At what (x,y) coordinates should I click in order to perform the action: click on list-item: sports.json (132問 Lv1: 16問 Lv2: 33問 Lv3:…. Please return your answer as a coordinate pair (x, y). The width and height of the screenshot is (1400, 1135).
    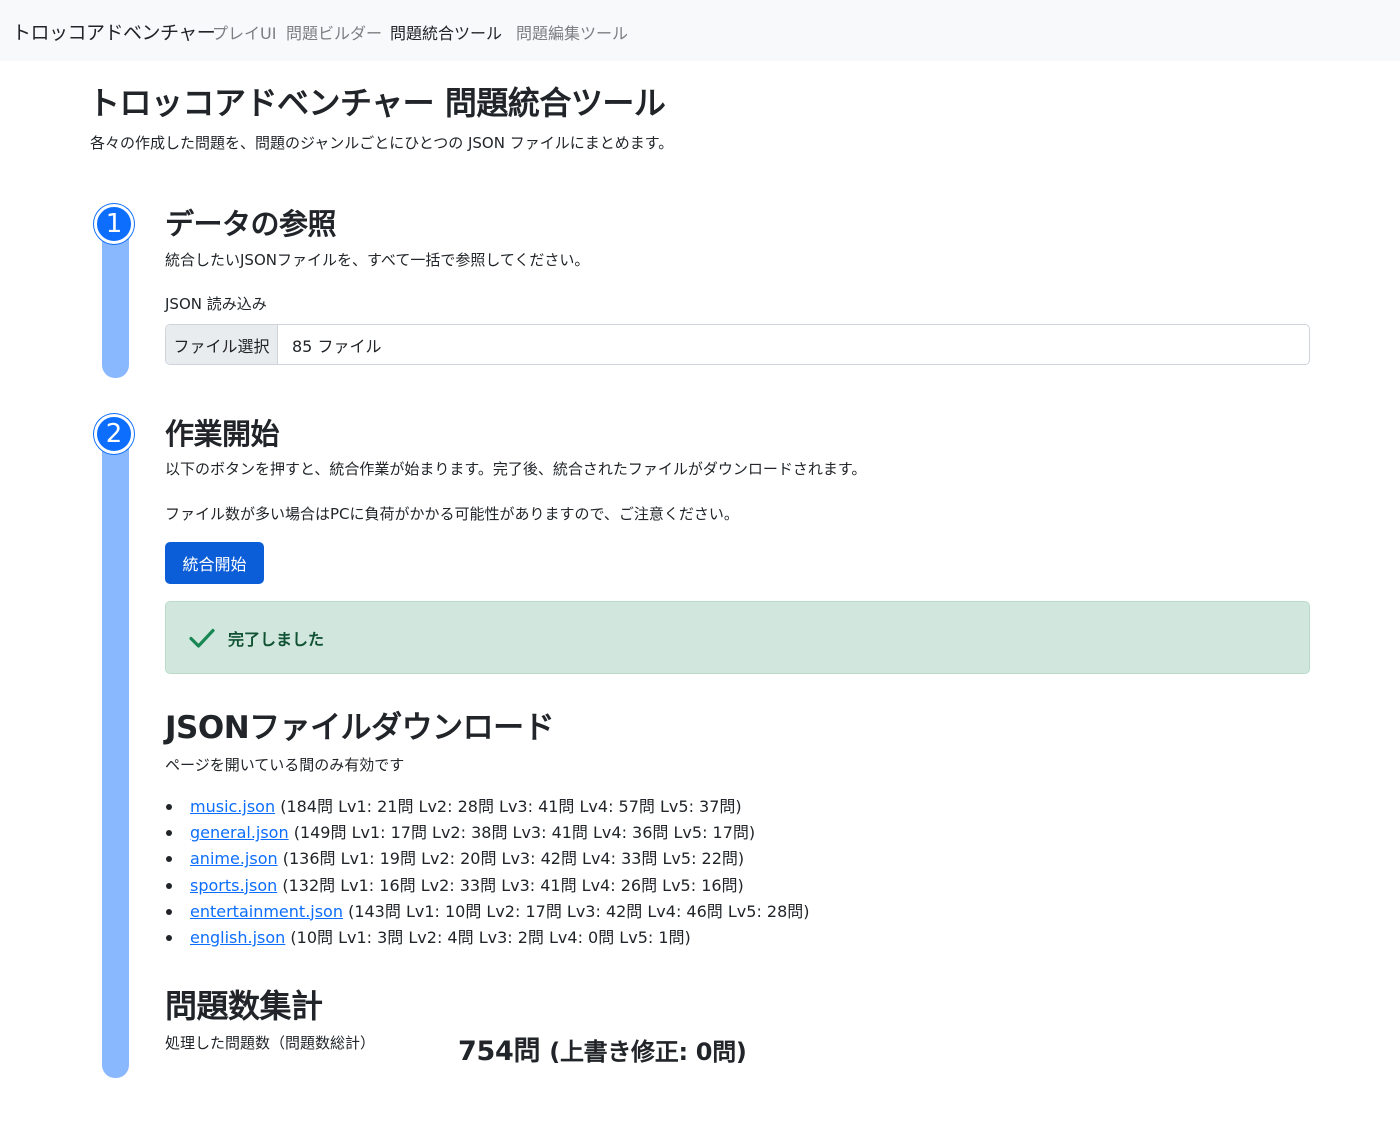
    Looking at the image, I should click on (487, 886).